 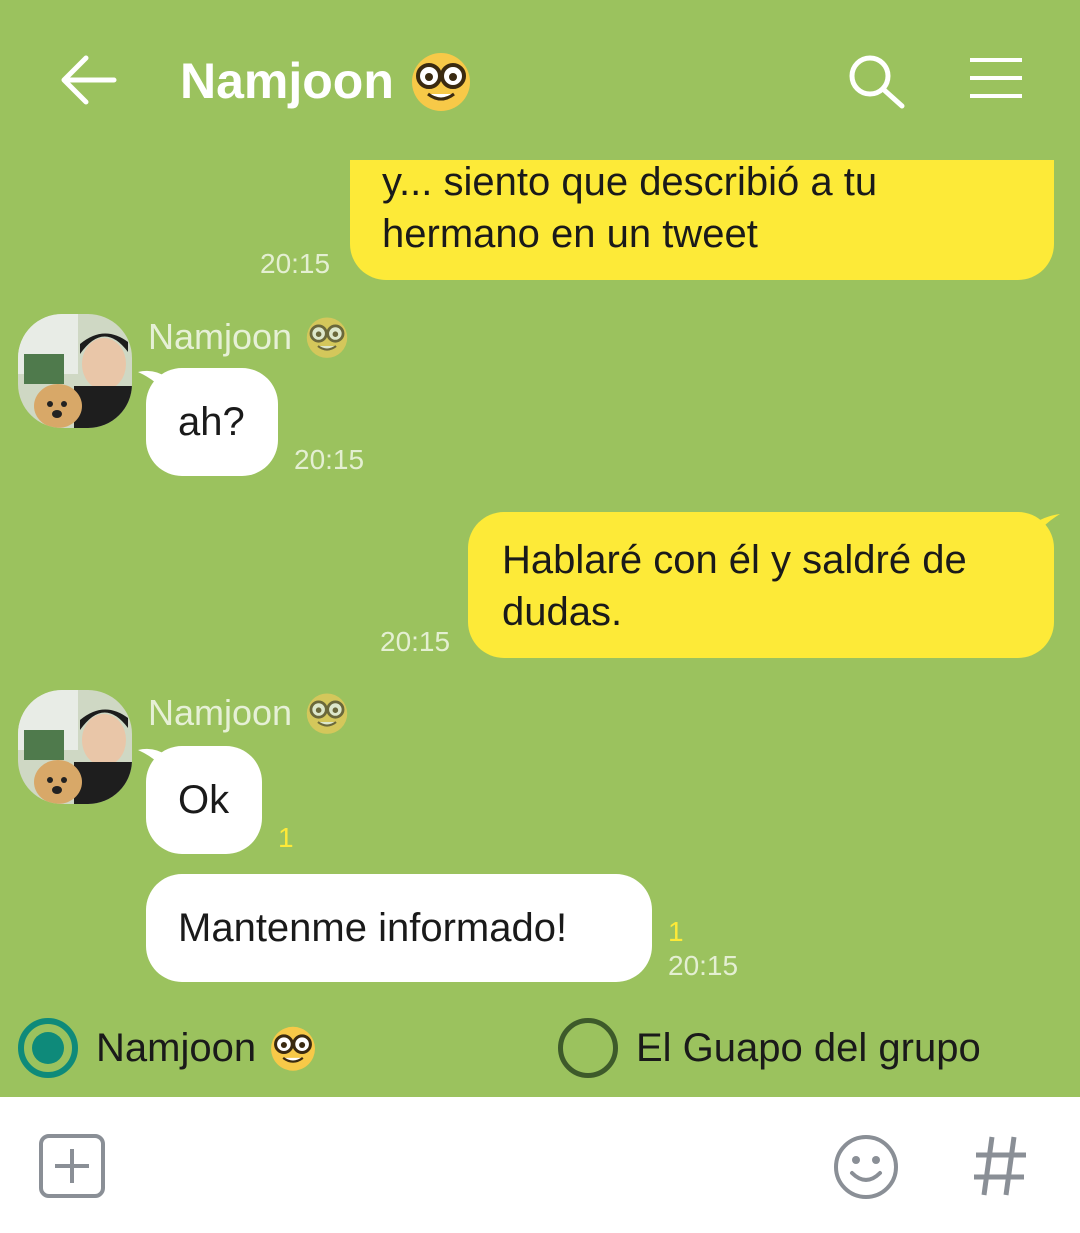 What do you see at coordinates (562, 612) in the screenshot?
I see `message-text-line: dudas.` at bounding box center [562, 612].